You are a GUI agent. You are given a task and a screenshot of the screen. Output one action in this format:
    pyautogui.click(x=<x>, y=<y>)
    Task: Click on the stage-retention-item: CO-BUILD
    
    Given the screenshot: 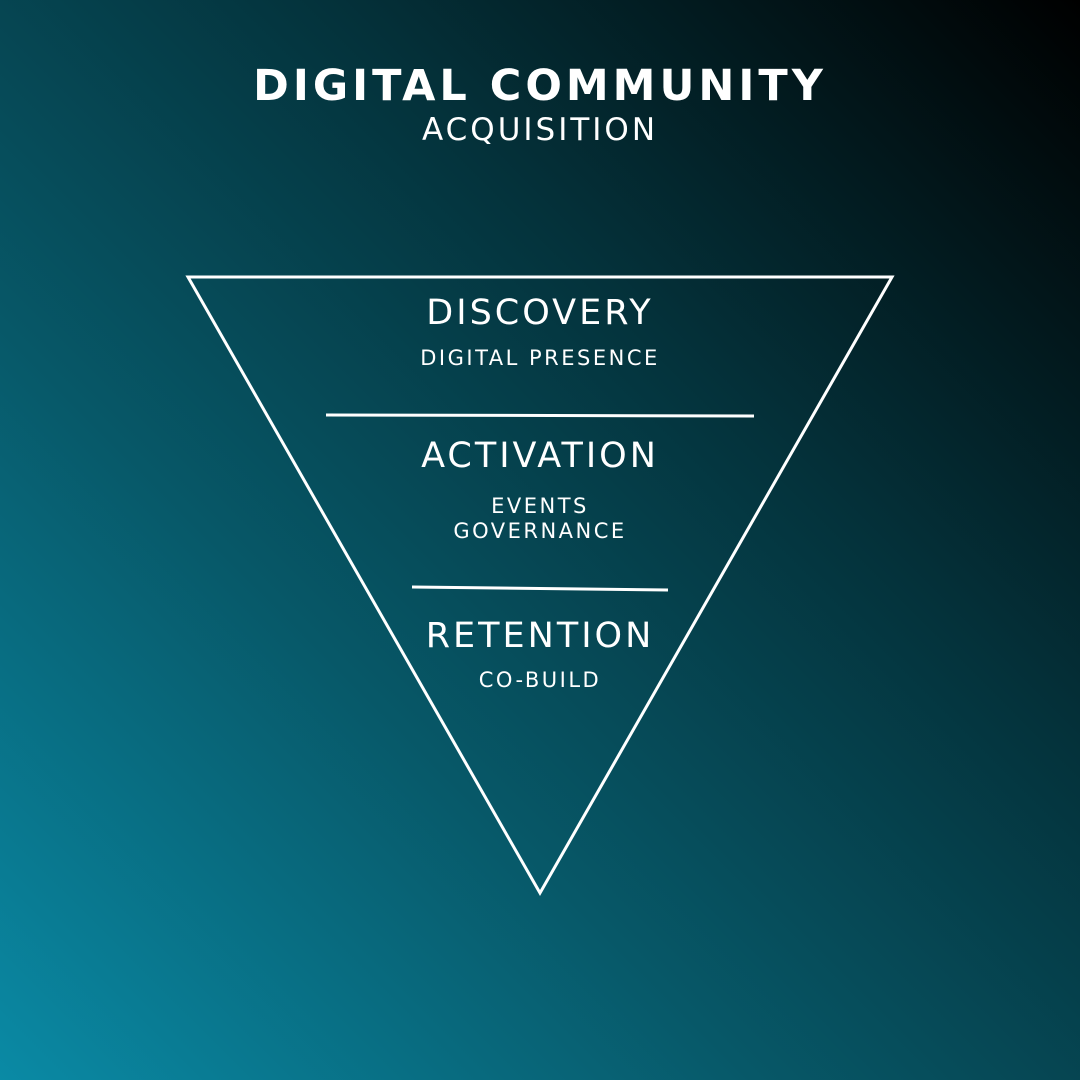 What is the action you would take?
    pyautogui.click(x=540, y=680)
    